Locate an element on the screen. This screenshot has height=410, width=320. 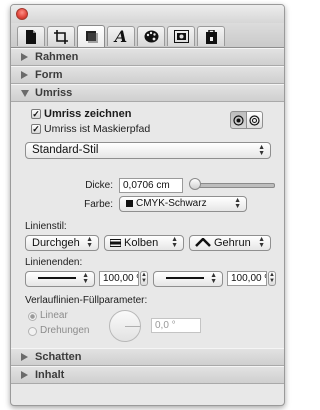
outline-outside-button is located at coordinates (254, 120).